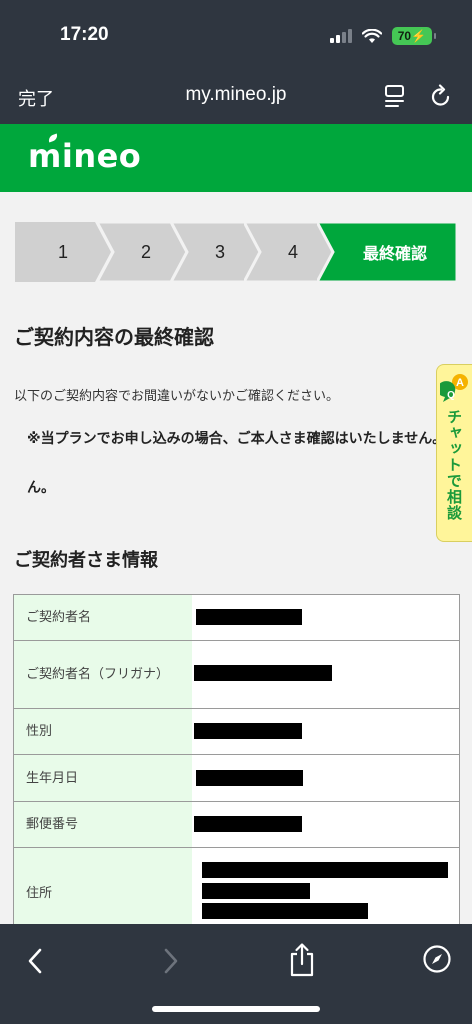  Describe the element at coordinates (292, 251) in the screenshot. I see `step-label: 4` at that location.